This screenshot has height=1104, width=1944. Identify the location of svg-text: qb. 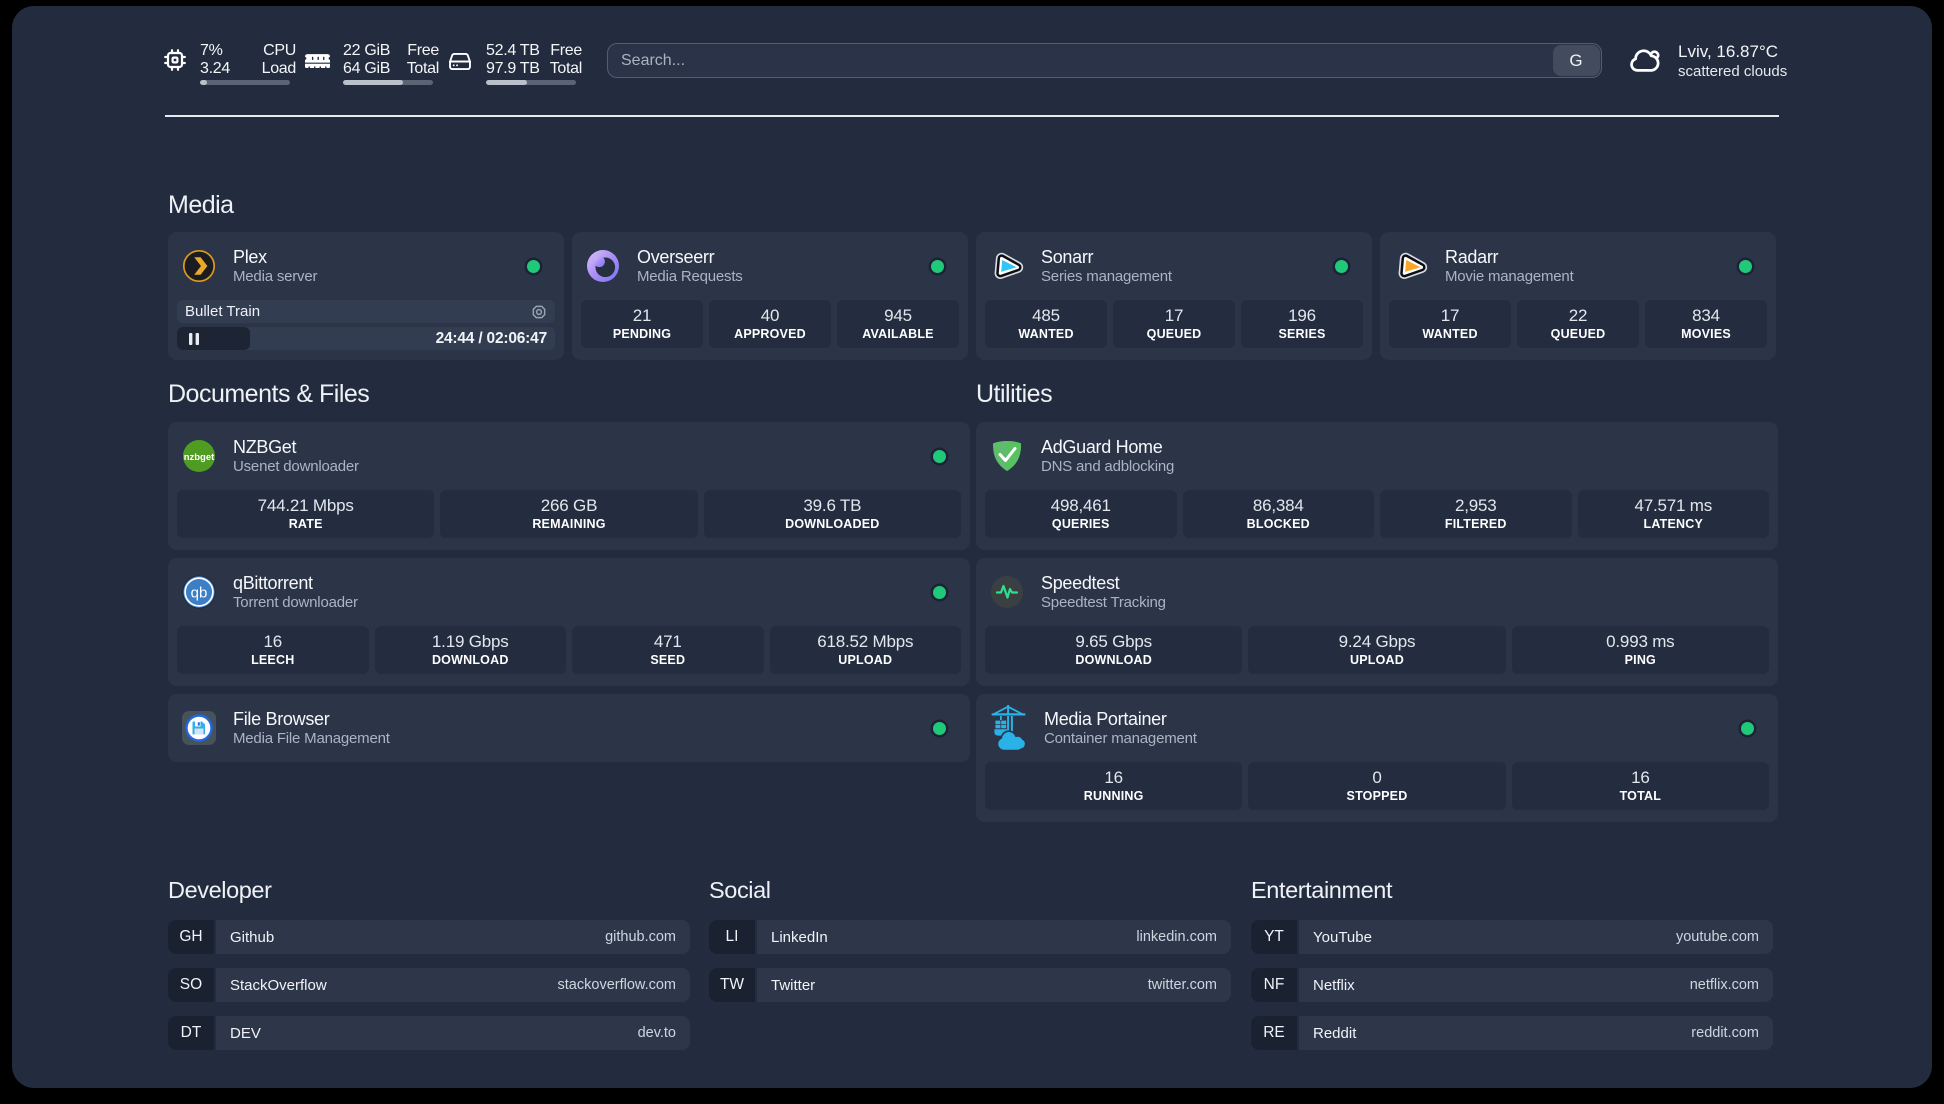
(199, 593).